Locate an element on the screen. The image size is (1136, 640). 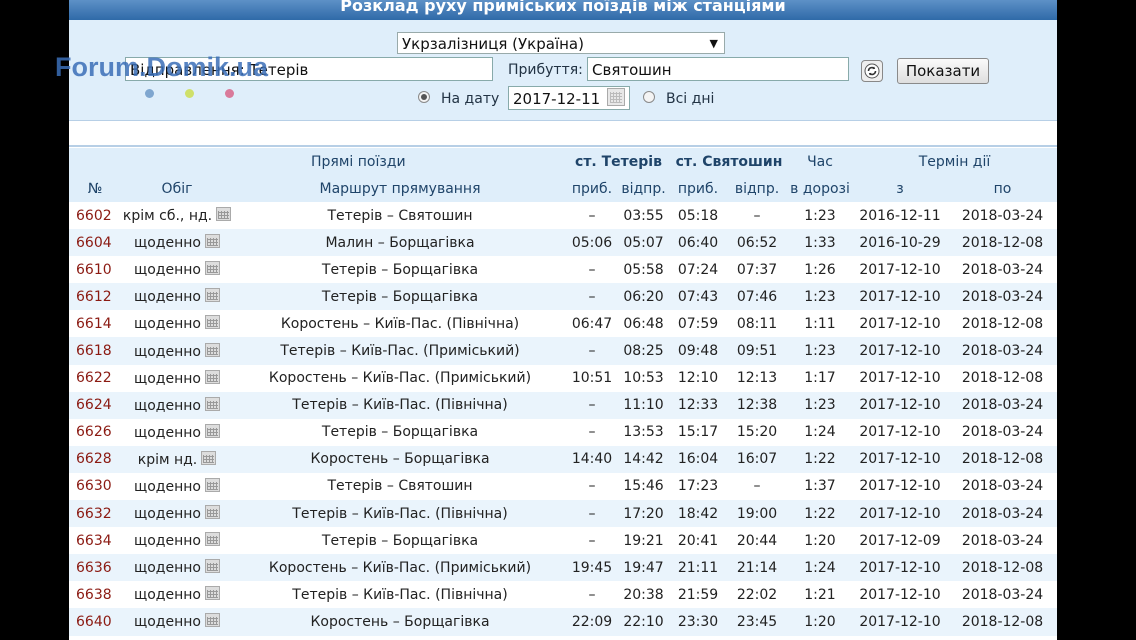
to-arrival-text: 15:17 is located at coordinates (698, 432).